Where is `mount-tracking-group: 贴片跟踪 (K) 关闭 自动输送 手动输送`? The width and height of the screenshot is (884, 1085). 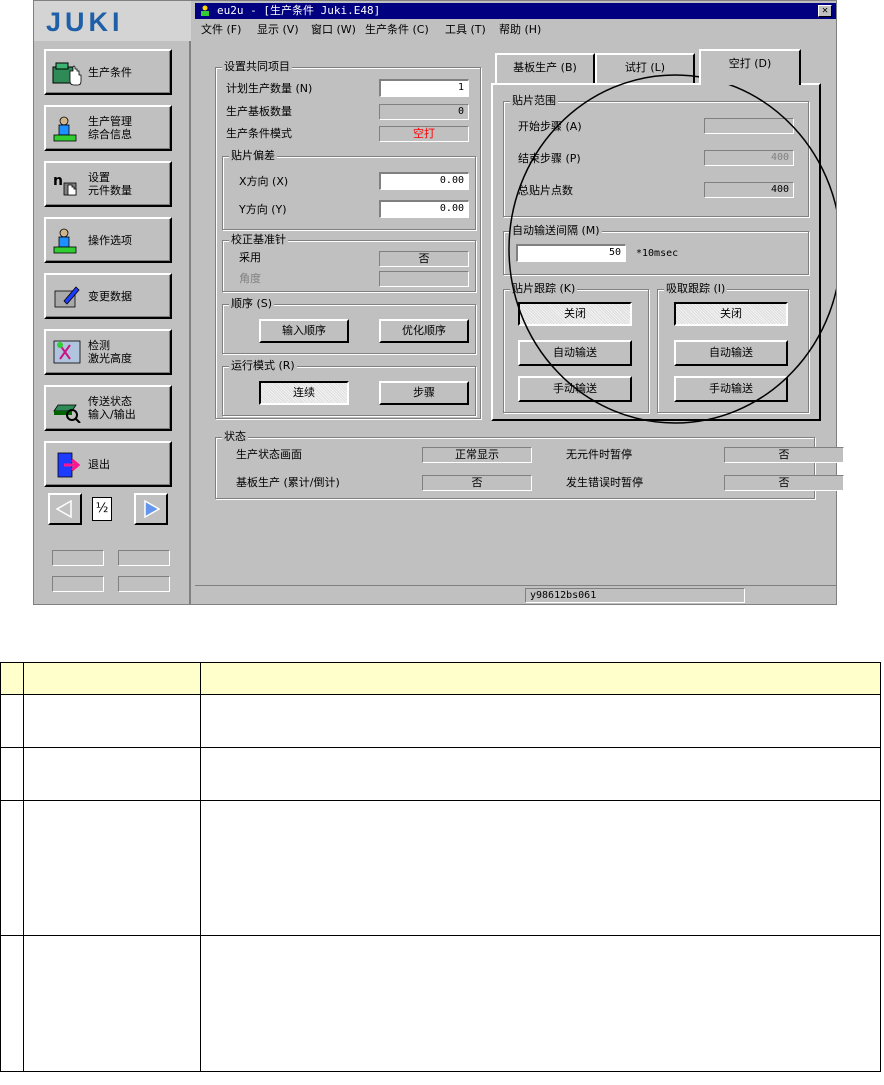 mount-tracking-group: 贴片跟踪 (K) 关闭 自动输送 手动输送 is located at coordinates (576, 347).